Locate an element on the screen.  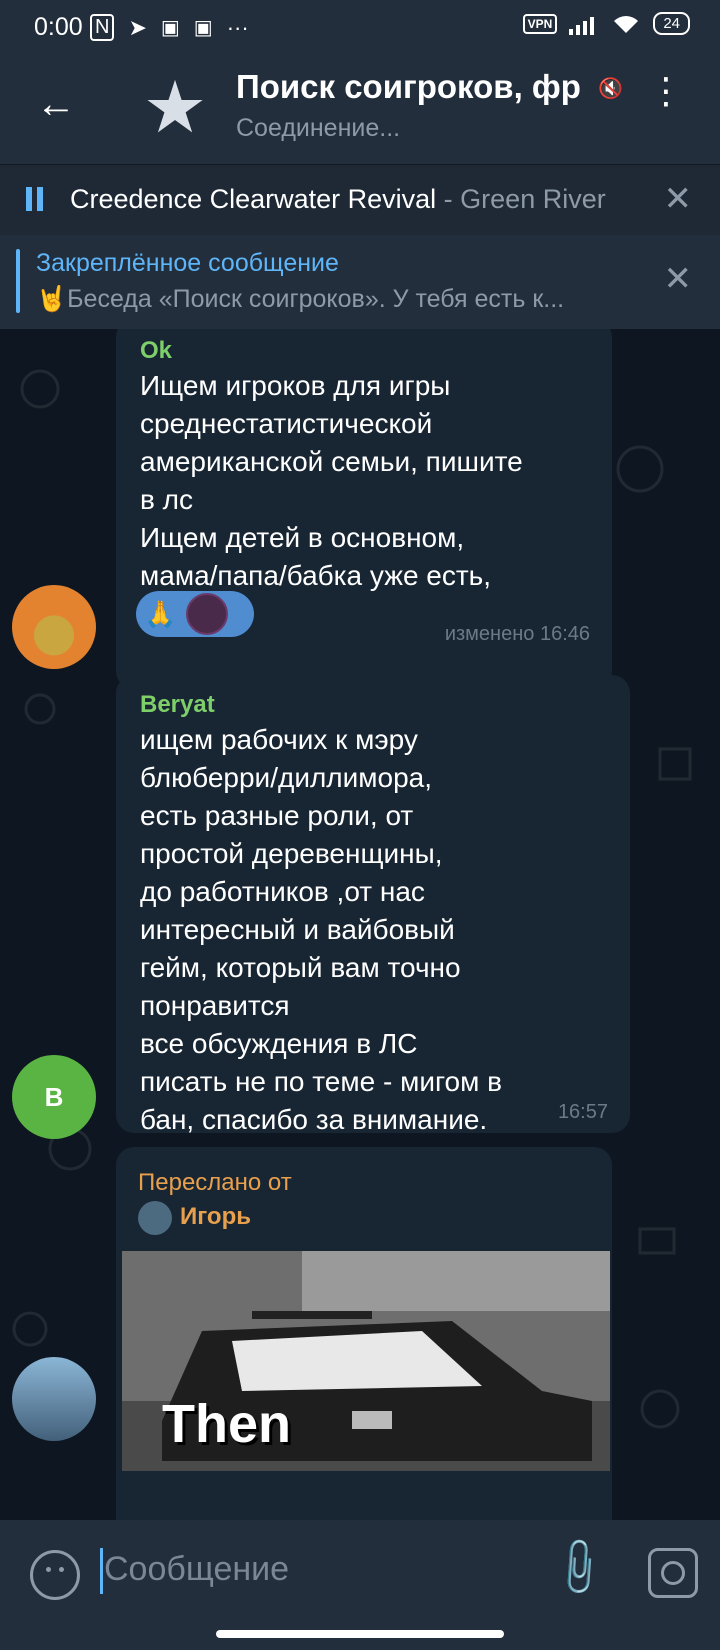
forwarded-from-name: Игорь is located at coordinates (215, 1217).